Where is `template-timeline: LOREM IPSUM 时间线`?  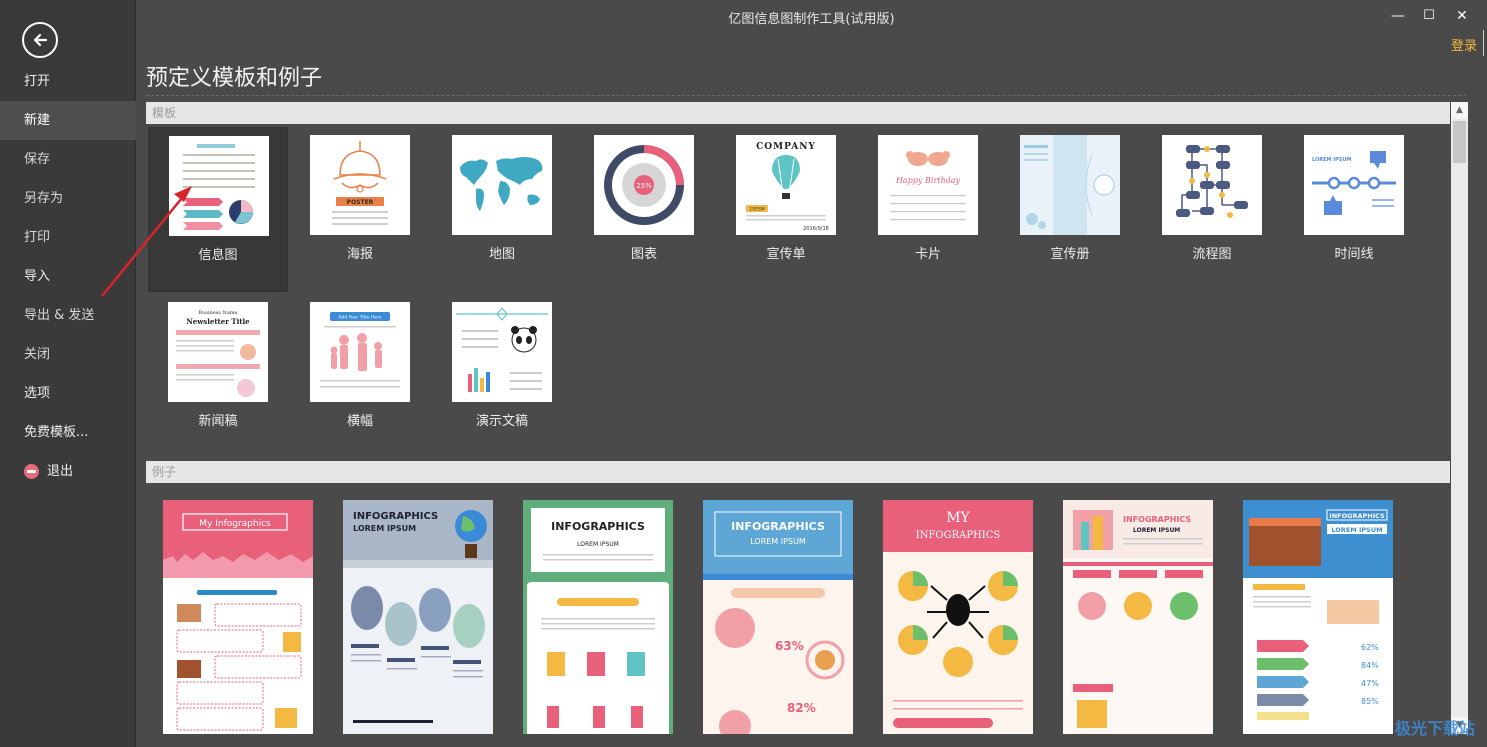 template-timeline: LOREM IPSUM 时间线 is located at coordinates (1354, 209).